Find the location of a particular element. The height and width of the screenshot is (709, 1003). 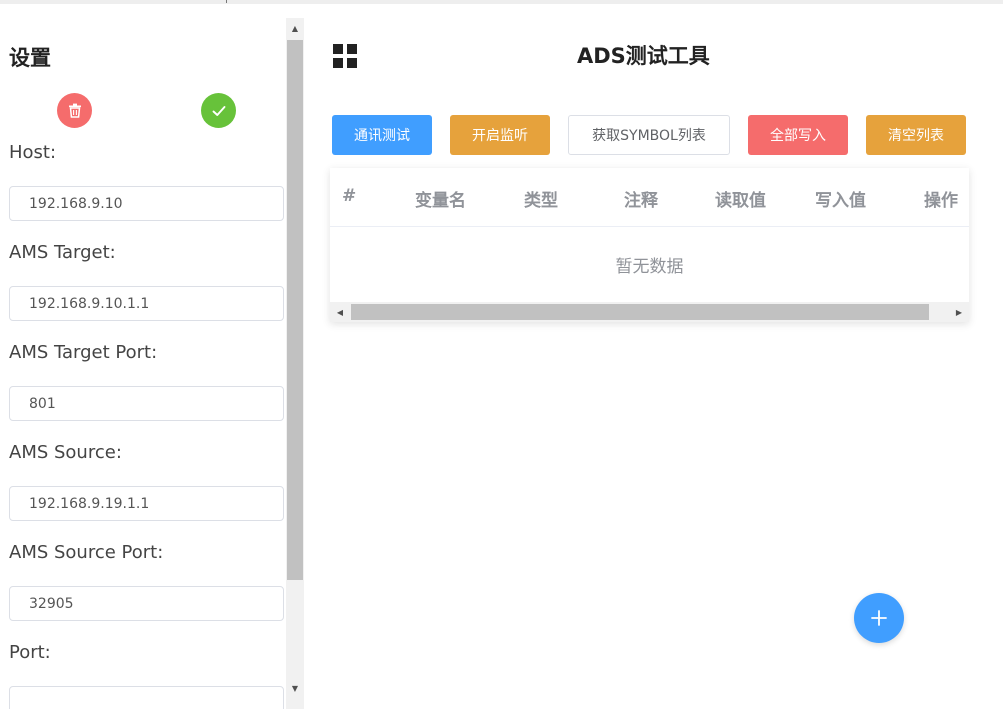

ams-source-input is located at coordinates (146, 503).